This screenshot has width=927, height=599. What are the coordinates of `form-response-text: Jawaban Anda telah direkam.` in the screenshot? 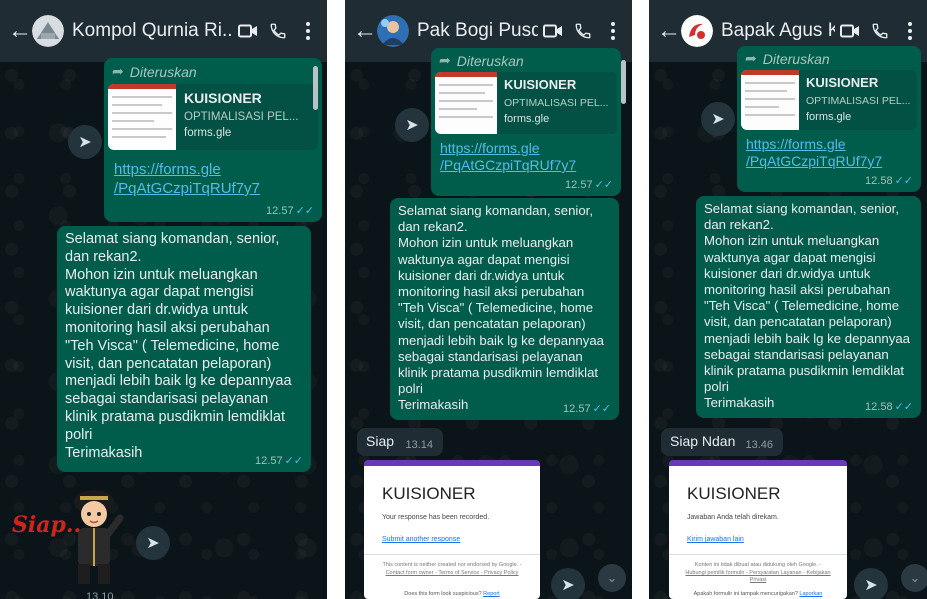 It's located at (733, 517).